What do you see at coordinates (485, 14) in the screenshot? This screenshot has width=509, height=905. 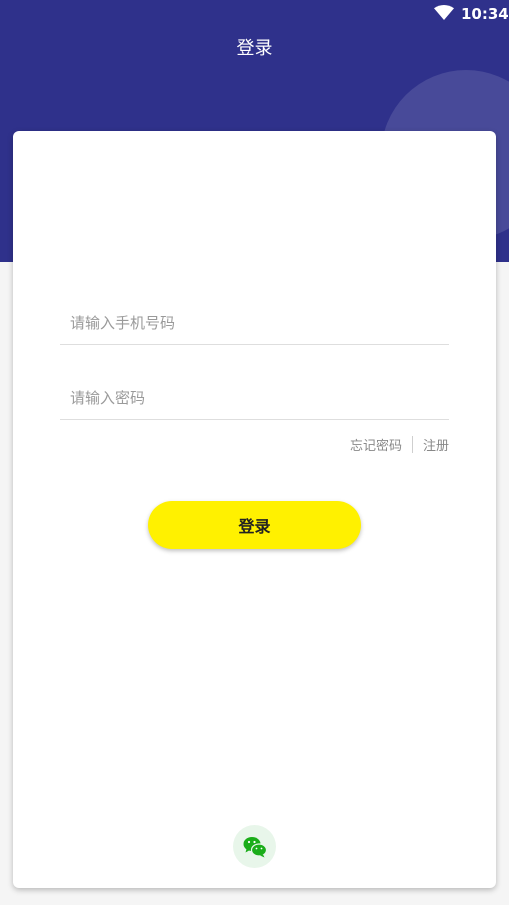 I see `status-time: 10:34` at bounding box center [485, 14].